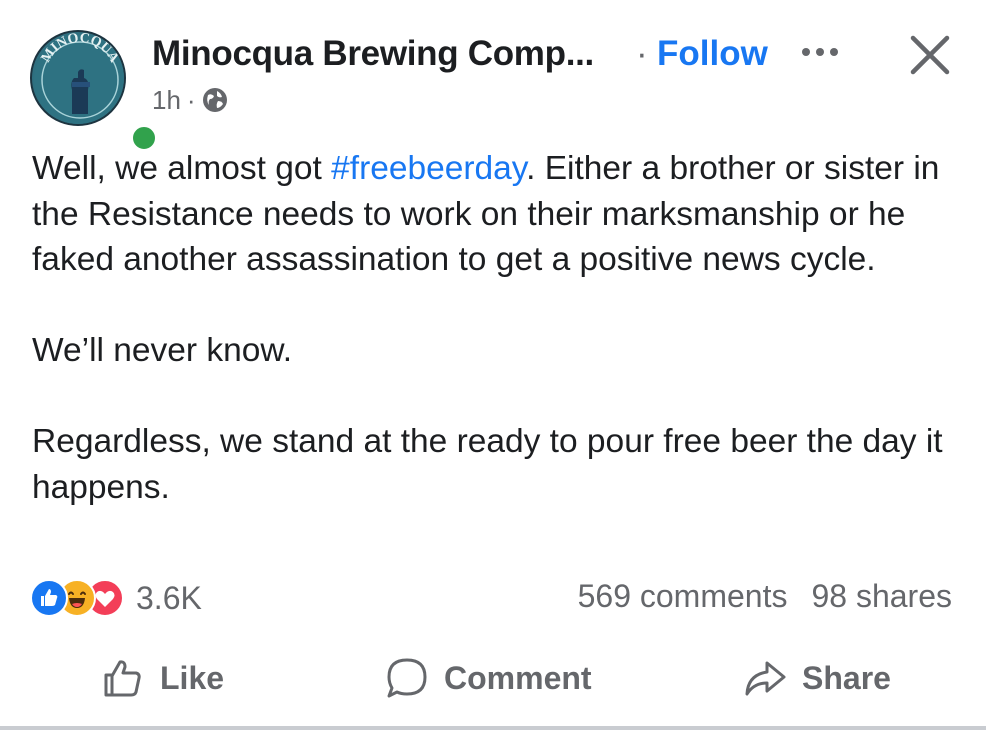 The height and width of the screenshot is (744, 986). What do you see at coordinates (169, 597) in the screenshot?
I see `reaction-count: 3.6K` at bounding box center [169, 597].